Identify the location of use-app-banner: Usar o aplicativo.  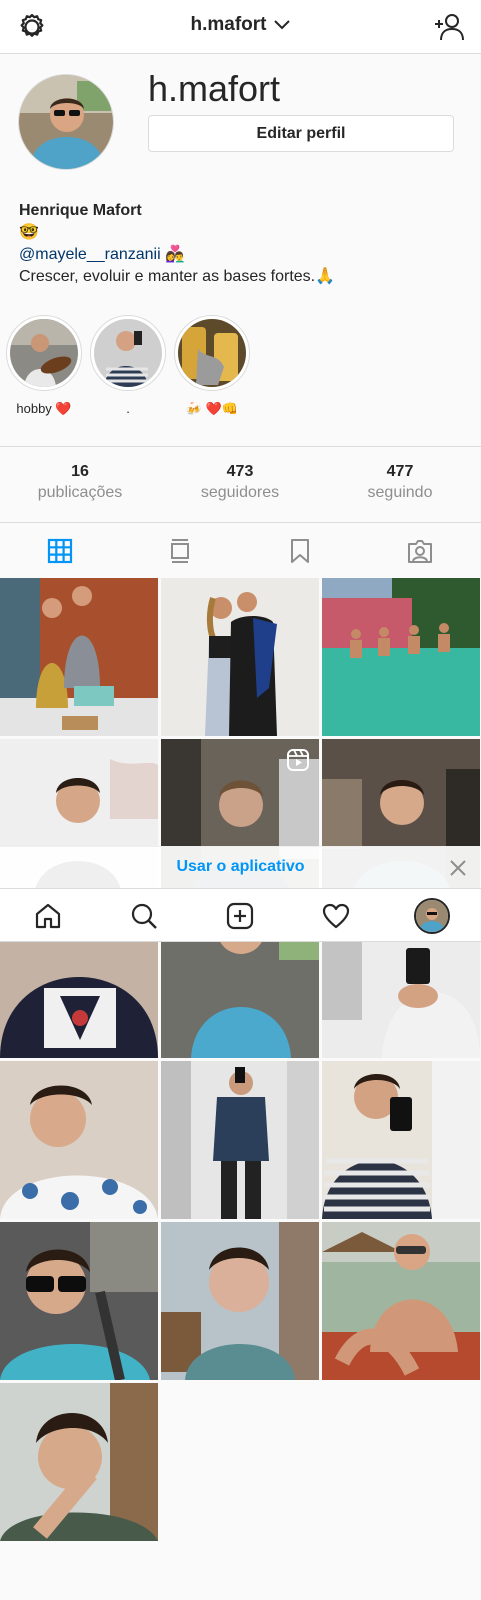
(240, 867).